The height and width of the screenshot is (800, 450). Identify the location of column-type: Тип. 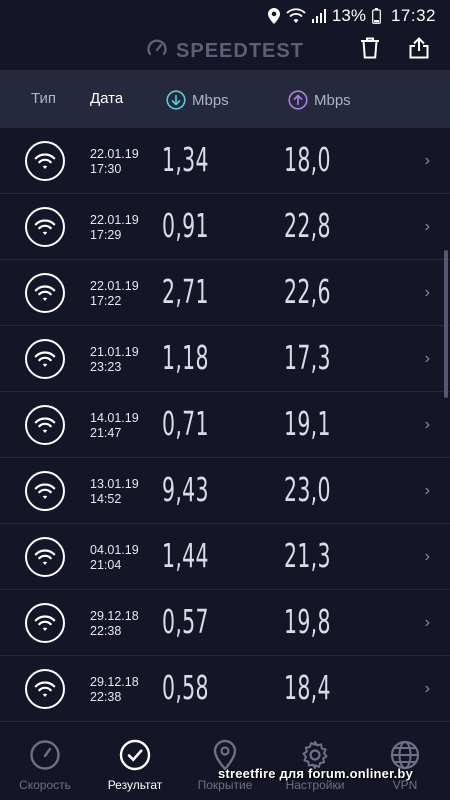
(43, 98).